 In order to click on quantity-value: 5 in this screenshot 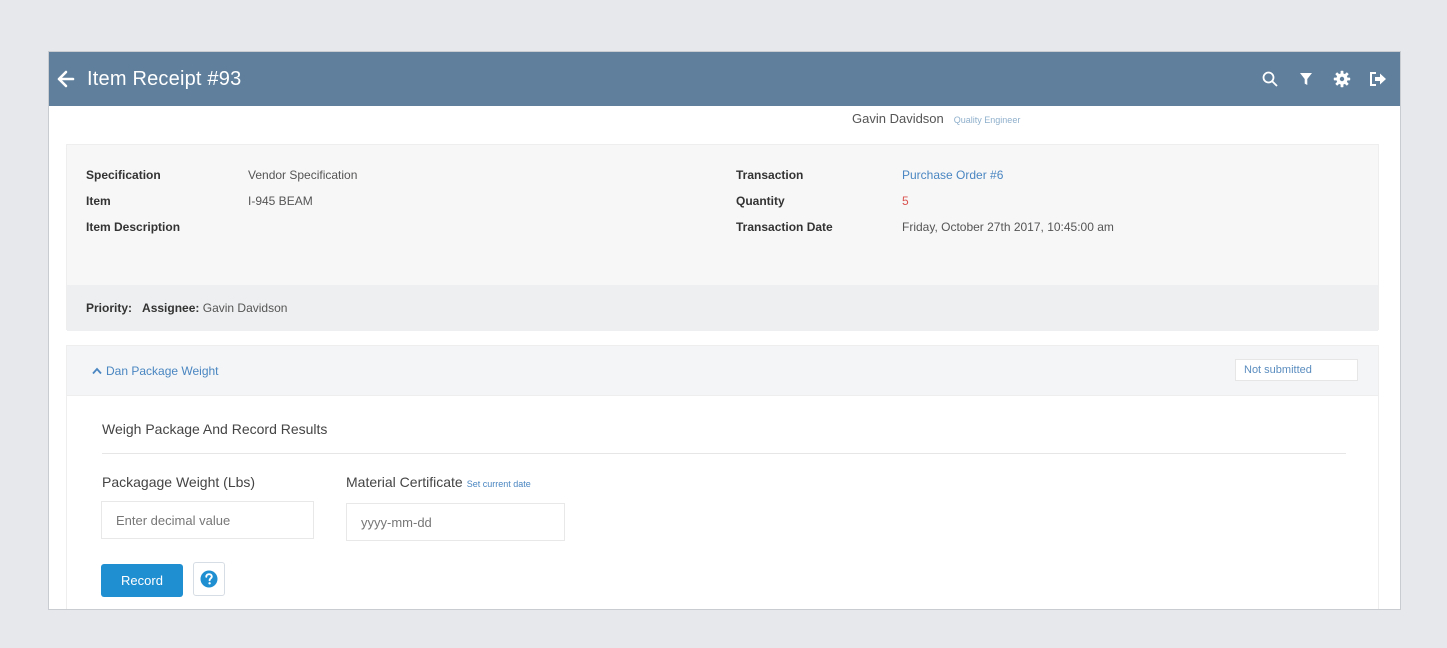, I will do `click(905, 201)`.